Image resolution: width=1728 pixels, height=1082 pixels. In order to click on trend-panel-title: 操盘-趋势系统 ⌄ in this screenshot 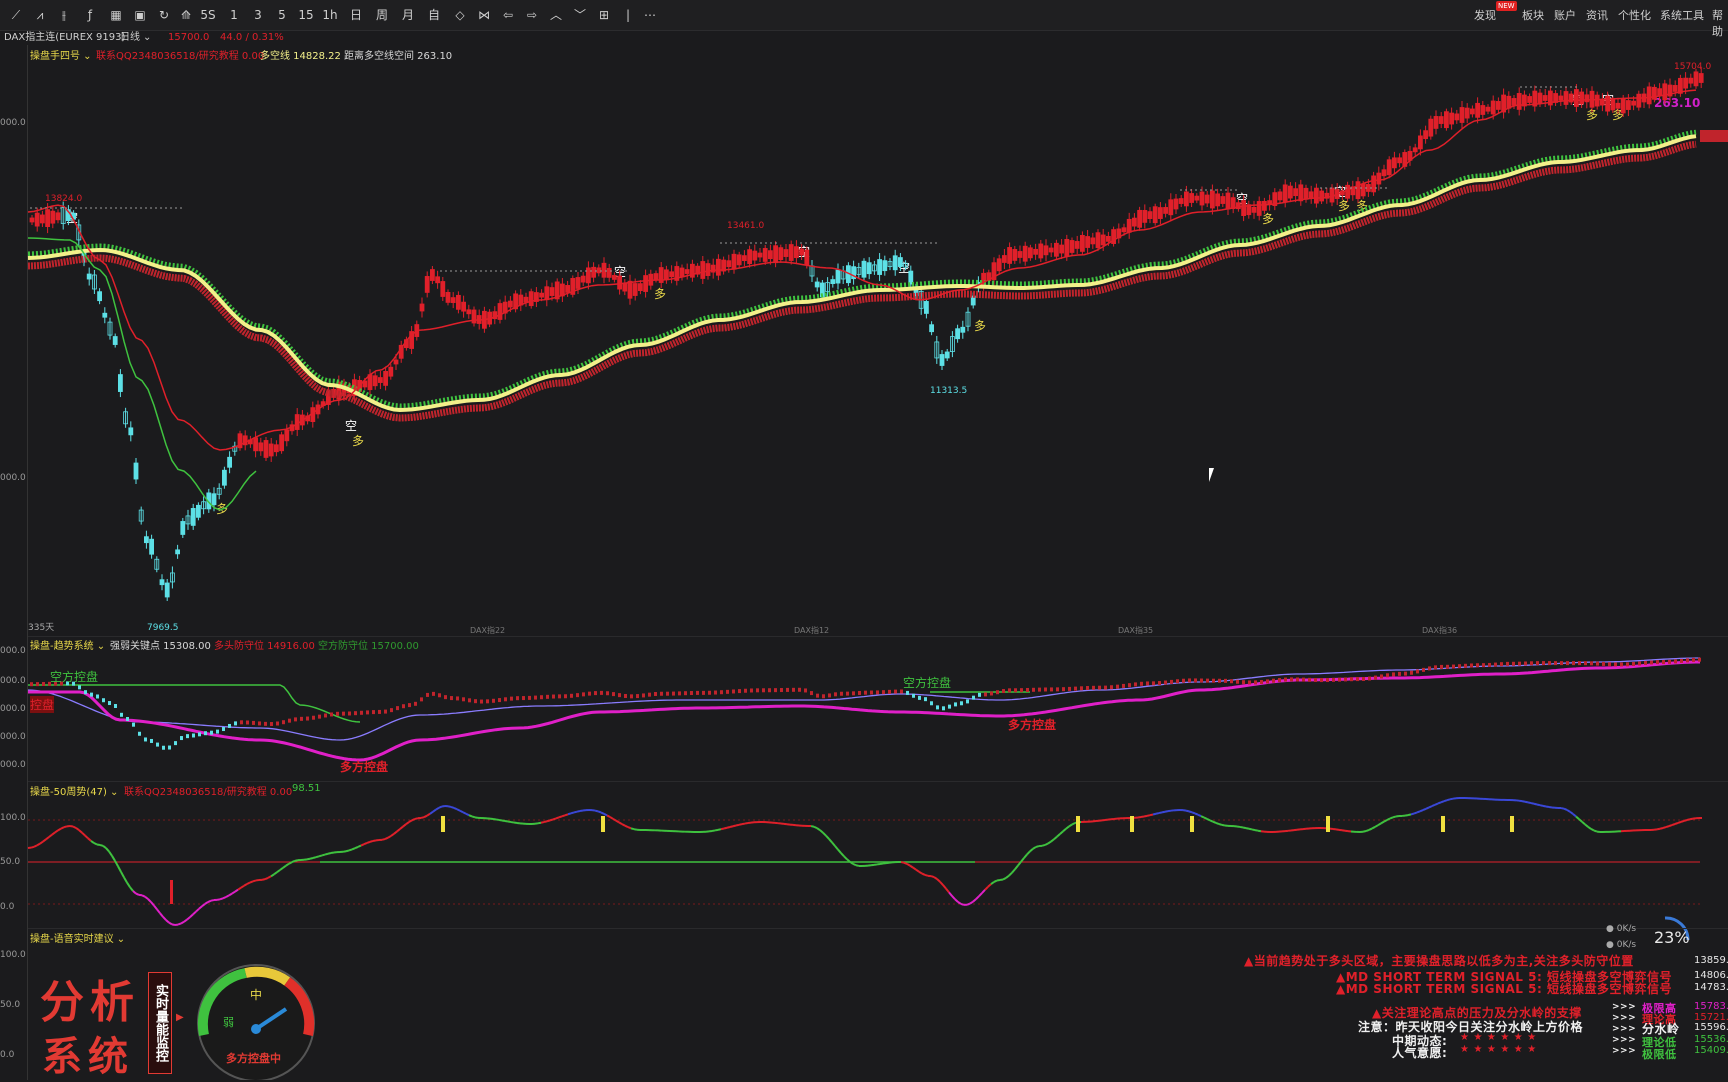, I will do `click(67, 644)`.